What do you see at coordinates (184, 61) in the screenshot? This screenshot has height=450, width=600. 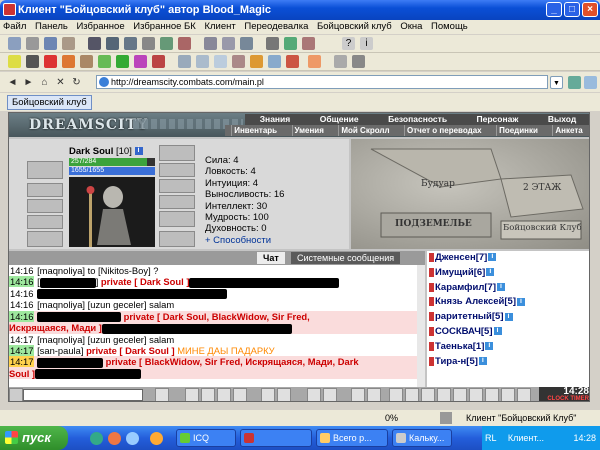 I see `scroll-icon` at bounding box center [184, 61].